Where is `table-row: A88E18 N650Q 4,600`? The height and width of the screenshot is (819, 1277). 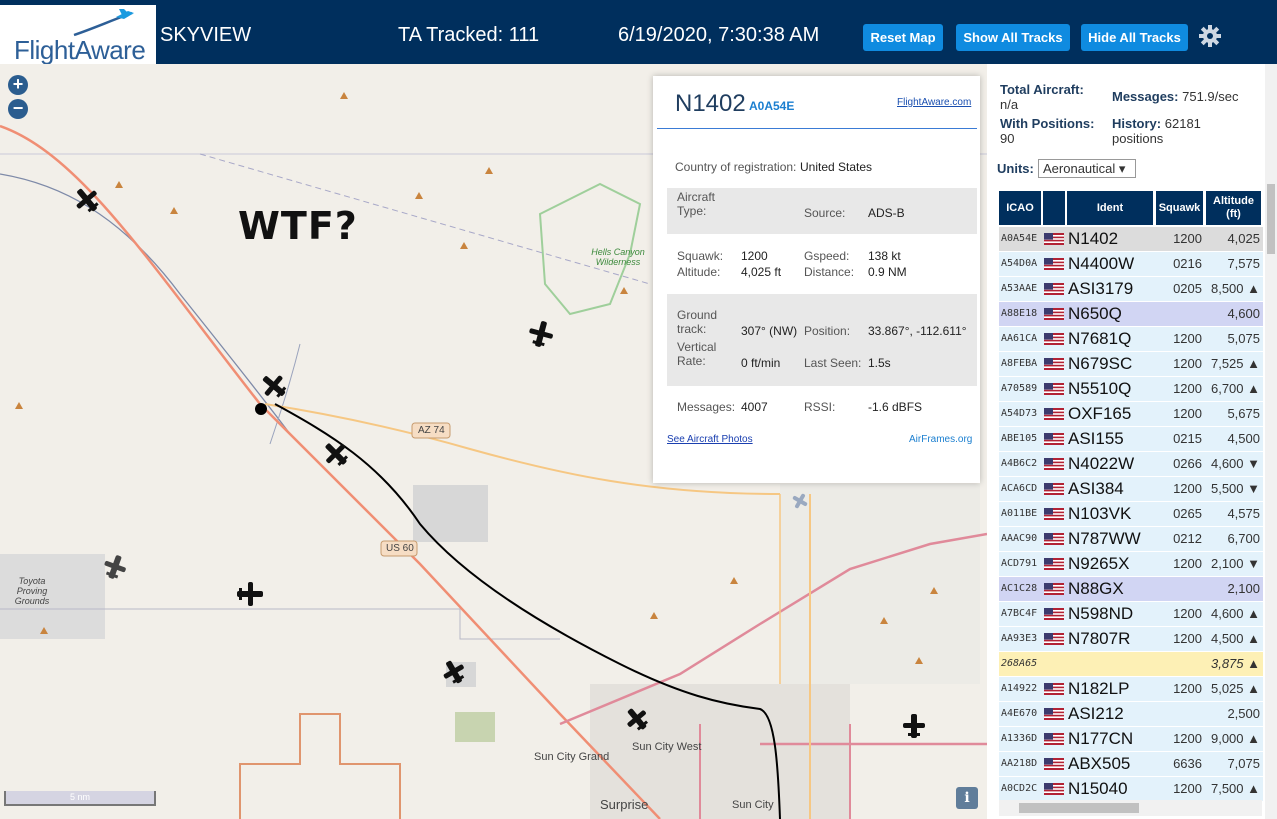
table-row: A88E18 N650Q 4,600 is located at coordinates (1131, 314).